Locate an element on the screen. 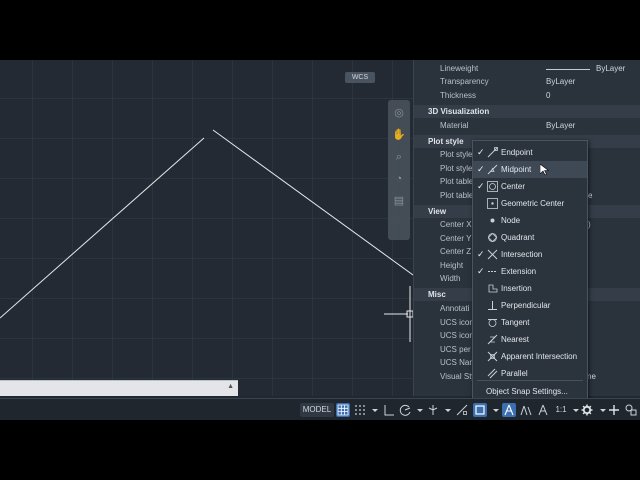  prop-label: Annotati is located at coordinates (455, 308).